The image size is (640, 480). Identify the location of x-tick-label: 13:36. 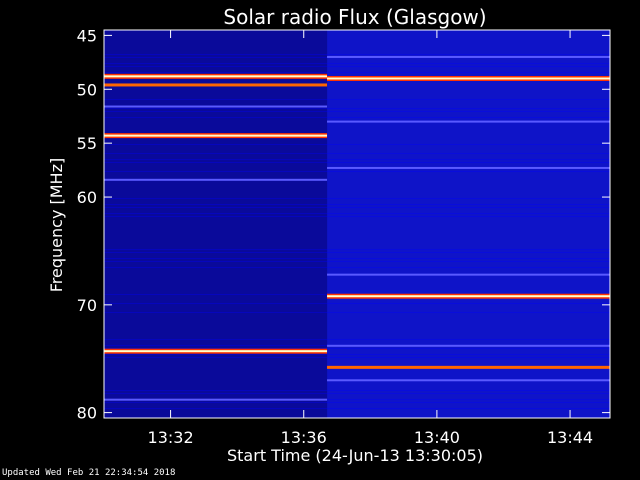
(304, 437).